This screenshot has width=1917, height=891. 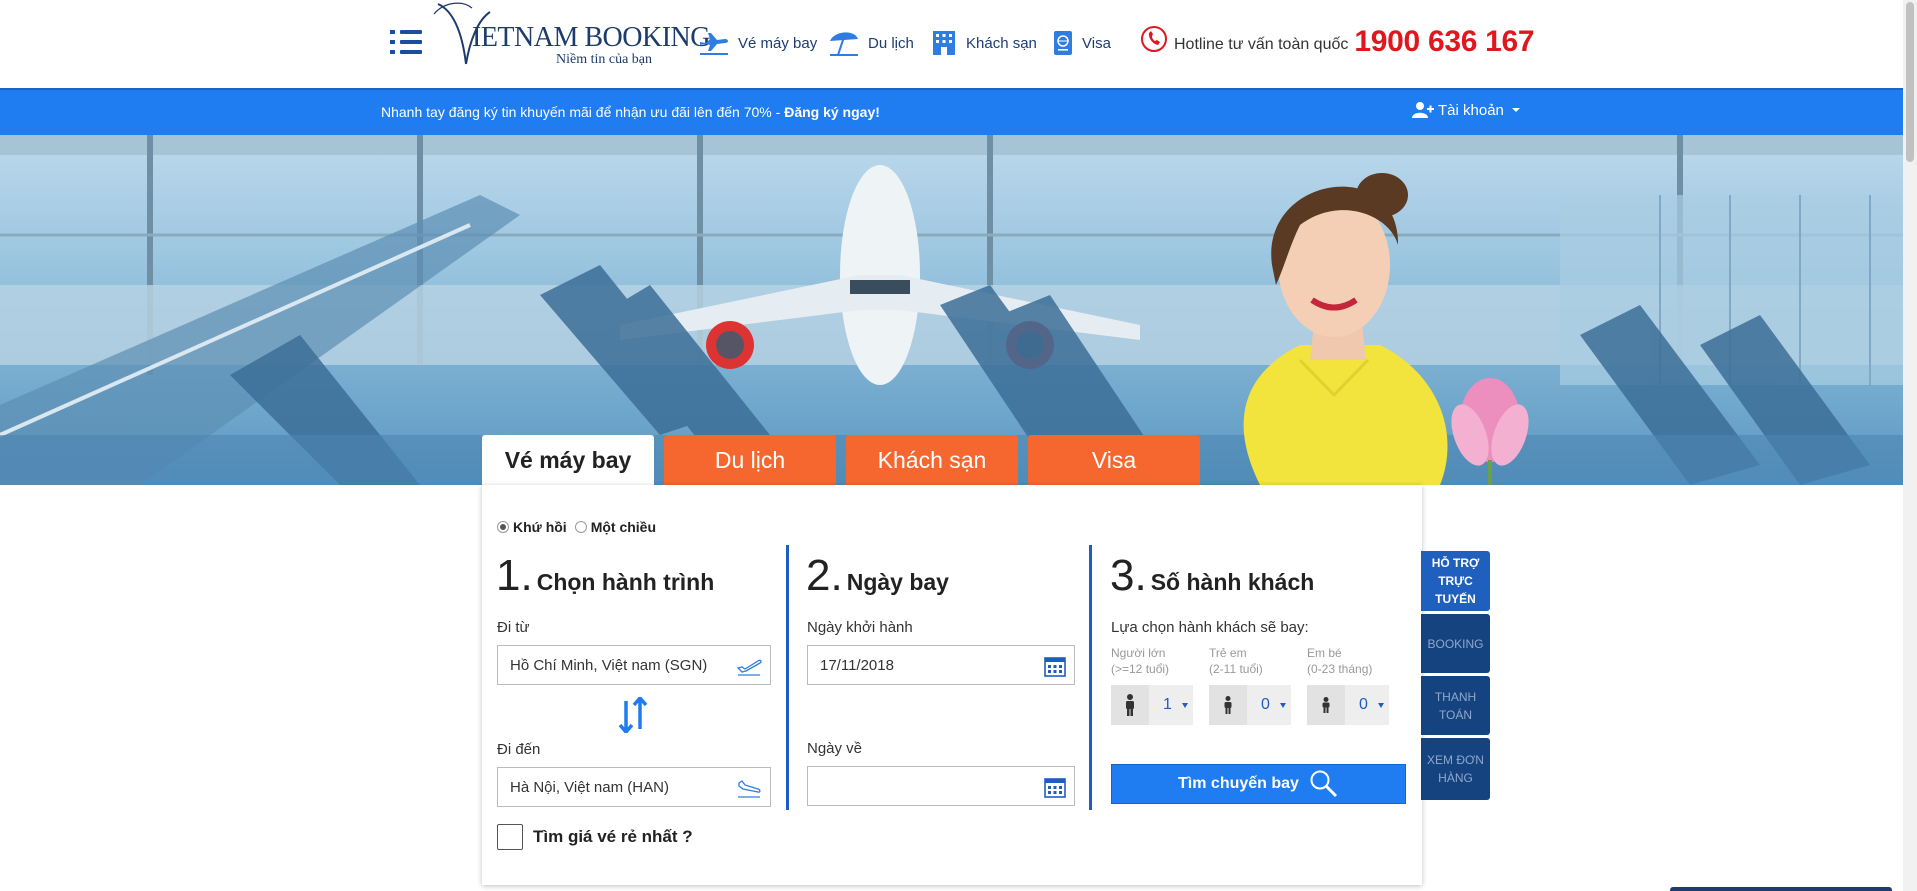 I want to click on logo: IETNAM BOOKING Niềm tin của bạn, so click(x=571, y=36).